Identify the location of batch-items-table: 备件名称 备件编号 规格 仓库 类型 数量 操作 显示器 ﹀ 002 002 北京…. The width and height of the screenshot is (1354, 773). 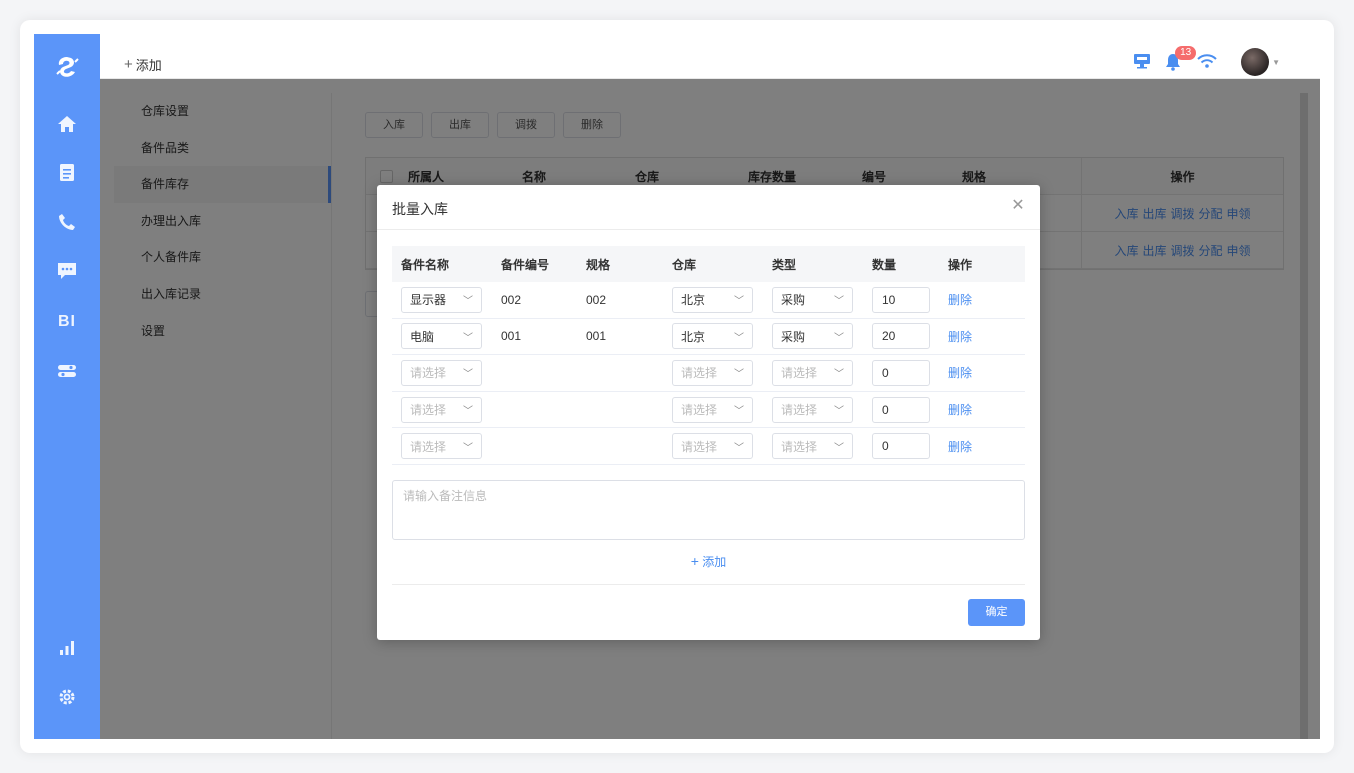
(708, 355).